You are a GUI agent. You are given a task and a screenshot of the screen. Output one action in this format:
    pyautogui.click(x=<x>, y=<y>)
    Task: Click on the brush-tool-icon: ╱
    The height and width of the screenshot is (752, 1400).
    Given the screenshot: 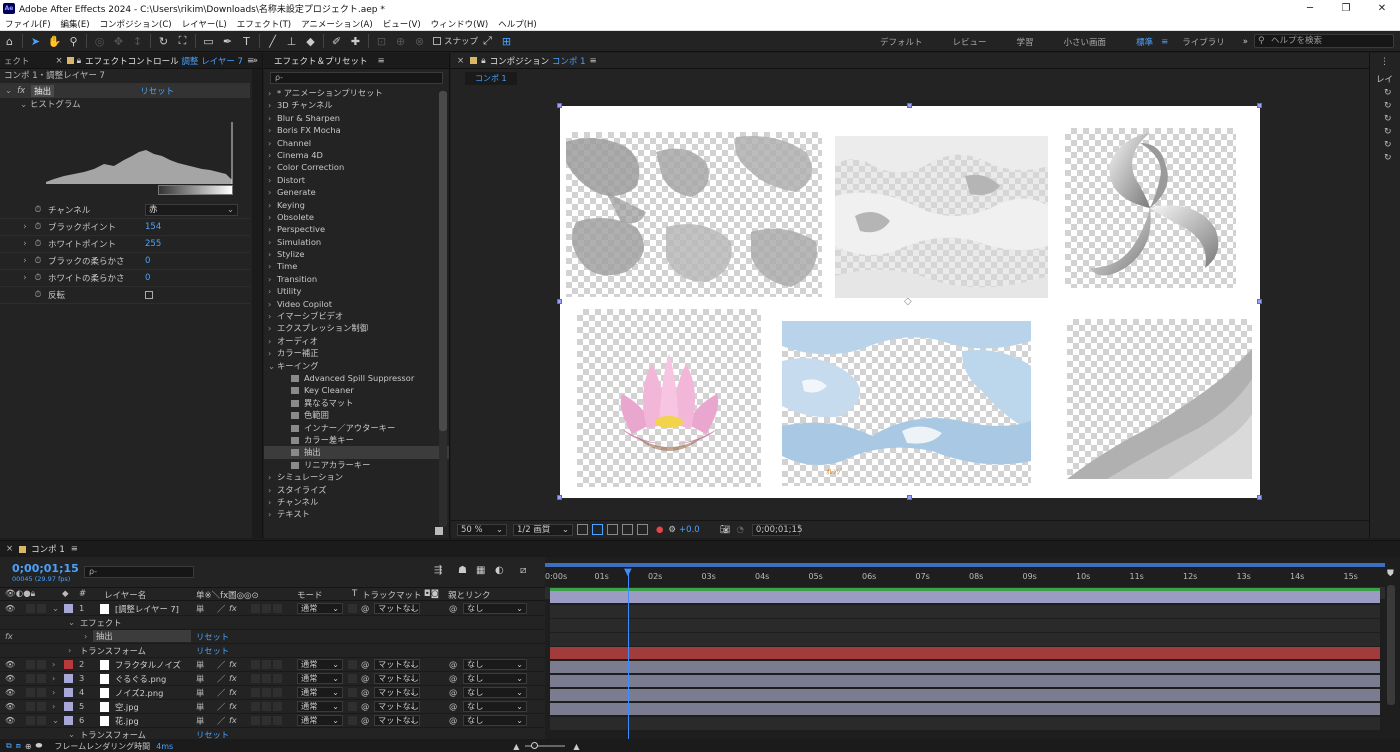 What is the action you would take?
    pyautogui.click(x=272, y=41)
    